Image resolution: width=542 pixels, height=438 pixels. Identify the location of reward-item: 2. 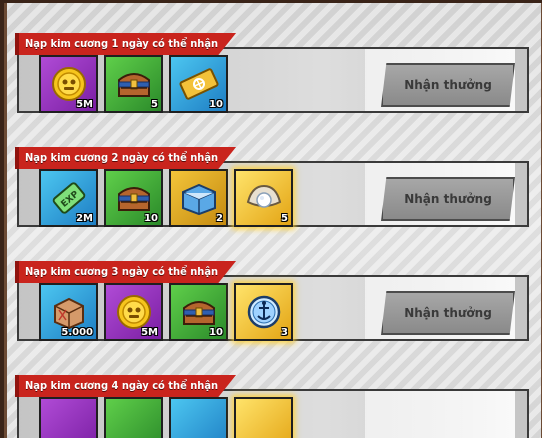
(198, 198).